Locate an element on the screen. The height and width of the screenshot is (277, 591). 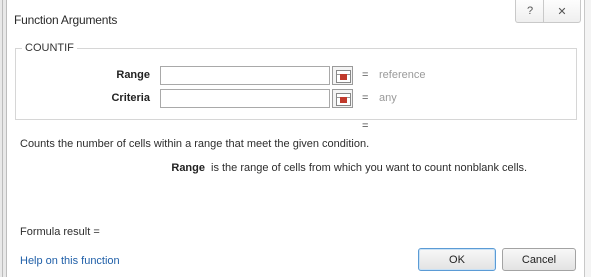
range-collapse-button is located at coordinates (342, 75).